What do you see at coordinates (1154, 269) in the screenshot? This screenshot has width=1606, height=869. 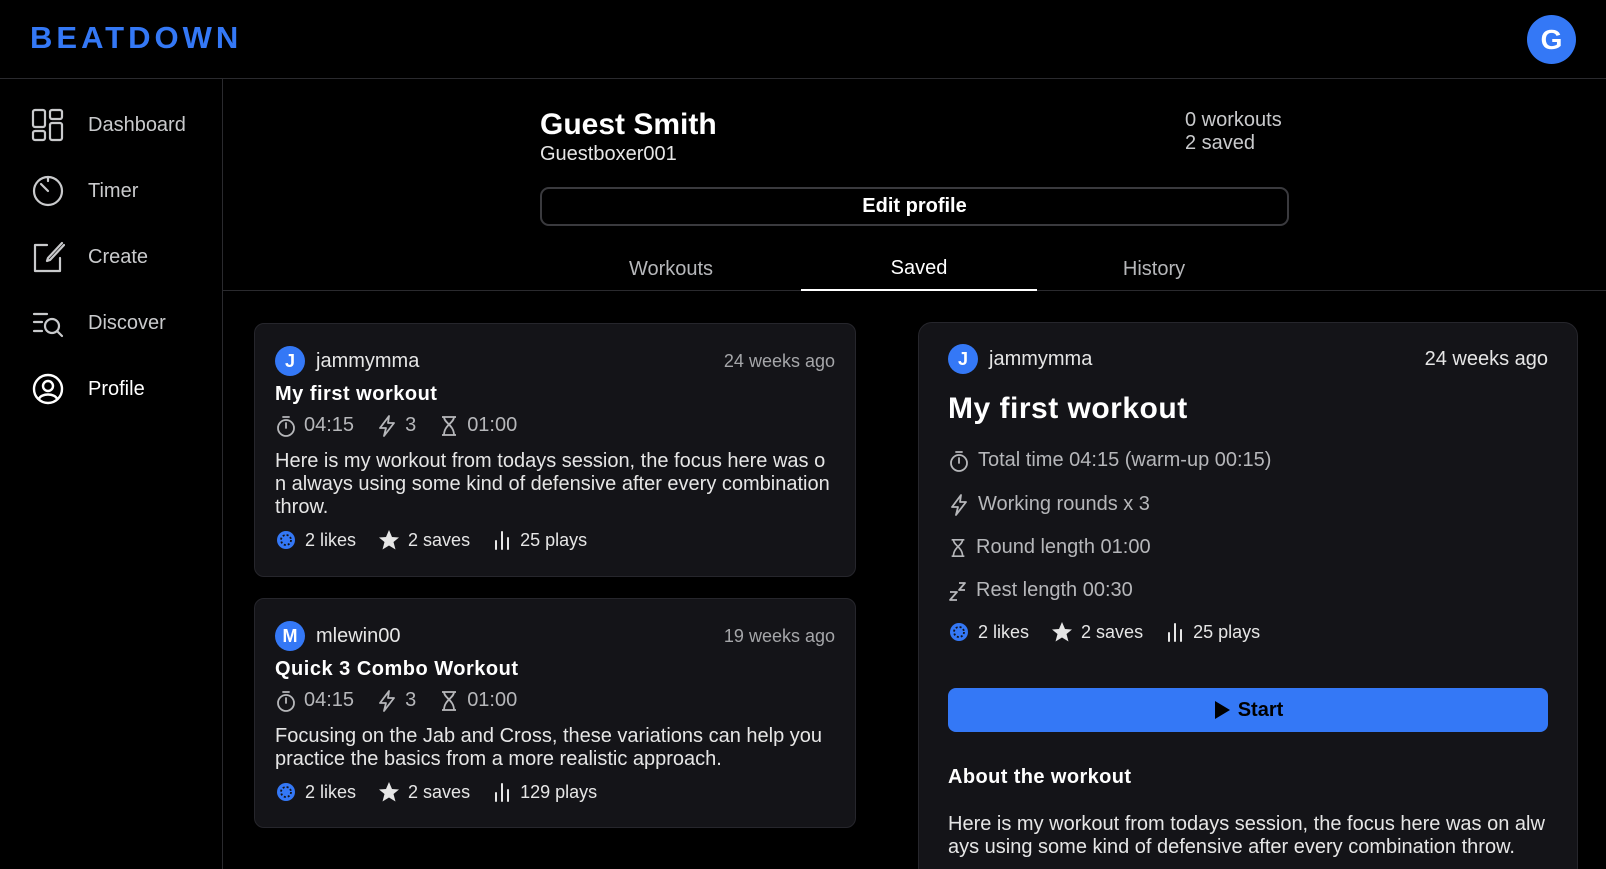 I see `tab-history: History` at bounding box center [1154, 269].